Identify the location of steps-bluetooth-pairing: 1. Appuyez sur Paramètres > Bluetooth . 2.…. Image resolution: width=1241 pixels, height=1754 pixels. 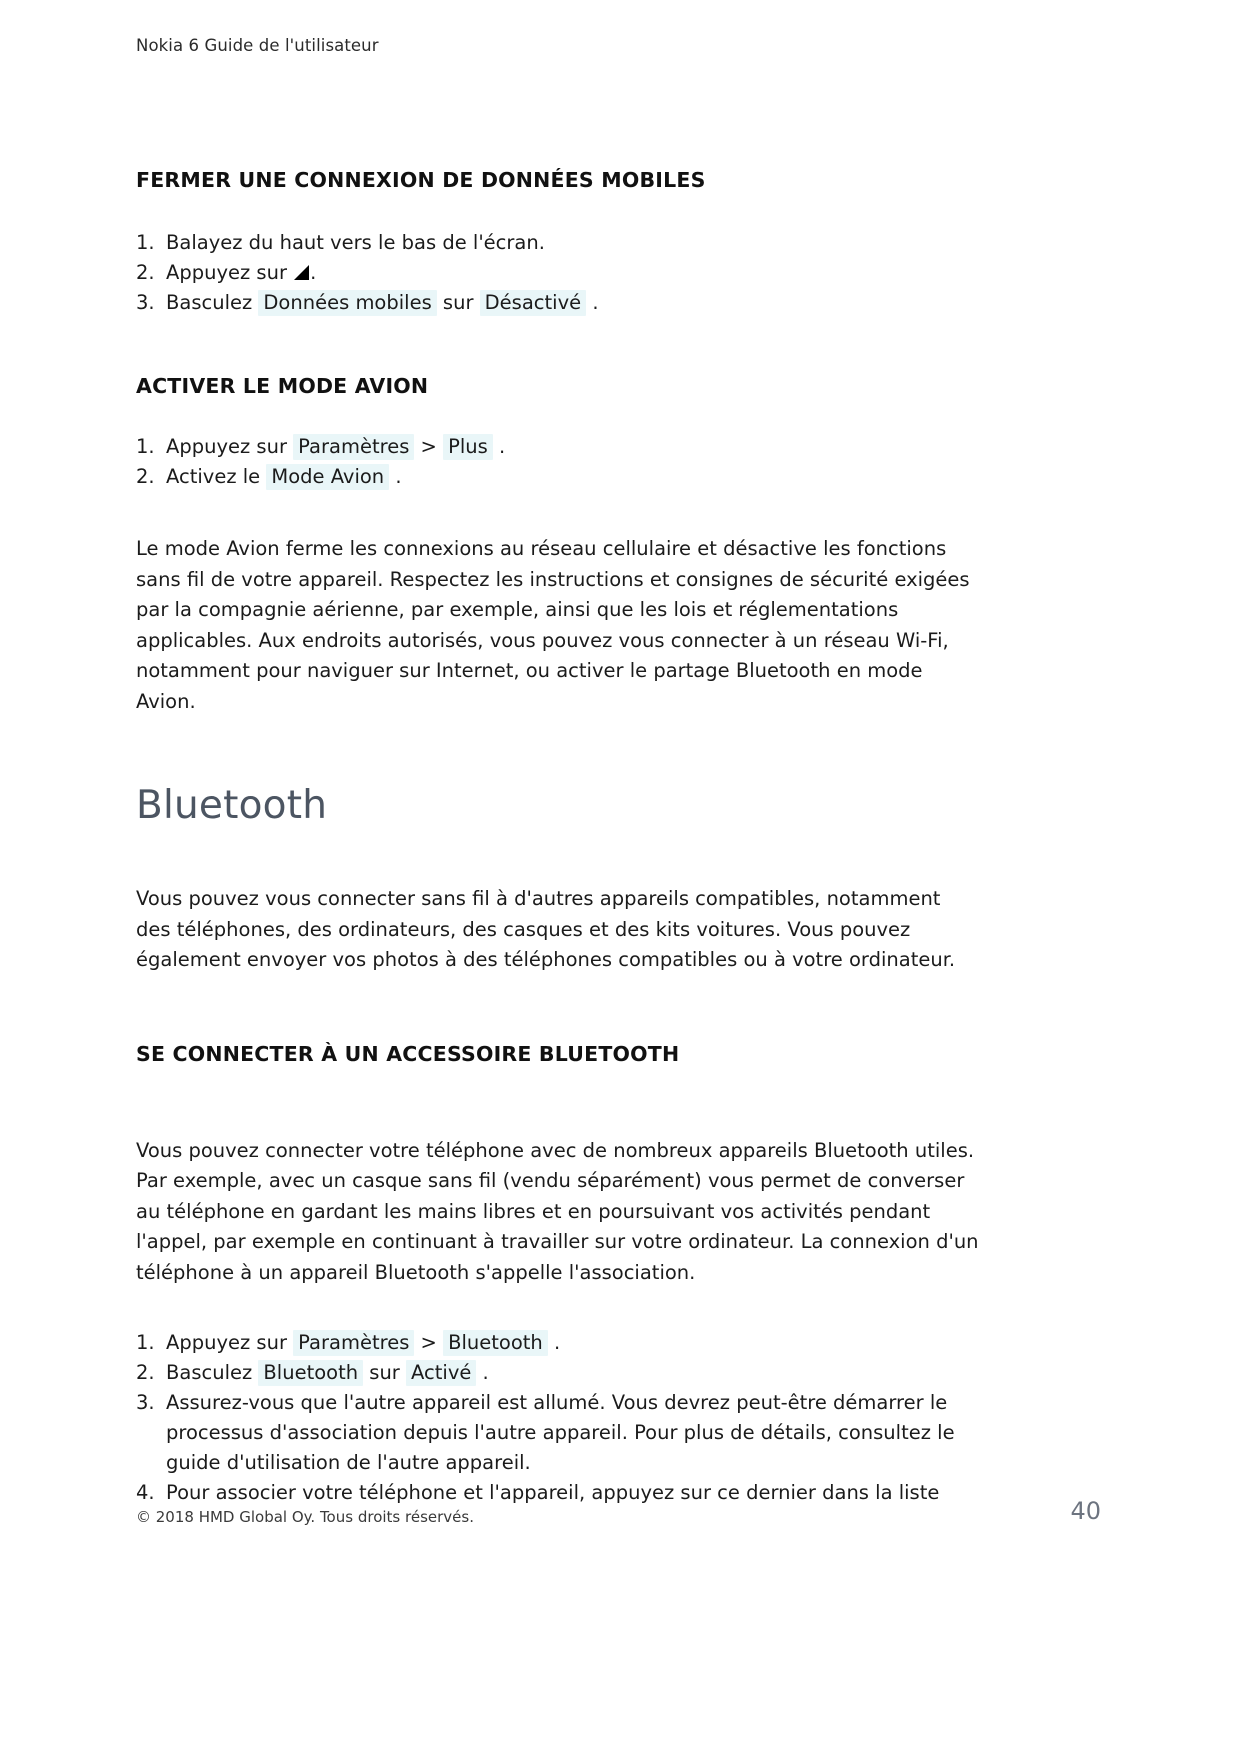
(558, 1418).